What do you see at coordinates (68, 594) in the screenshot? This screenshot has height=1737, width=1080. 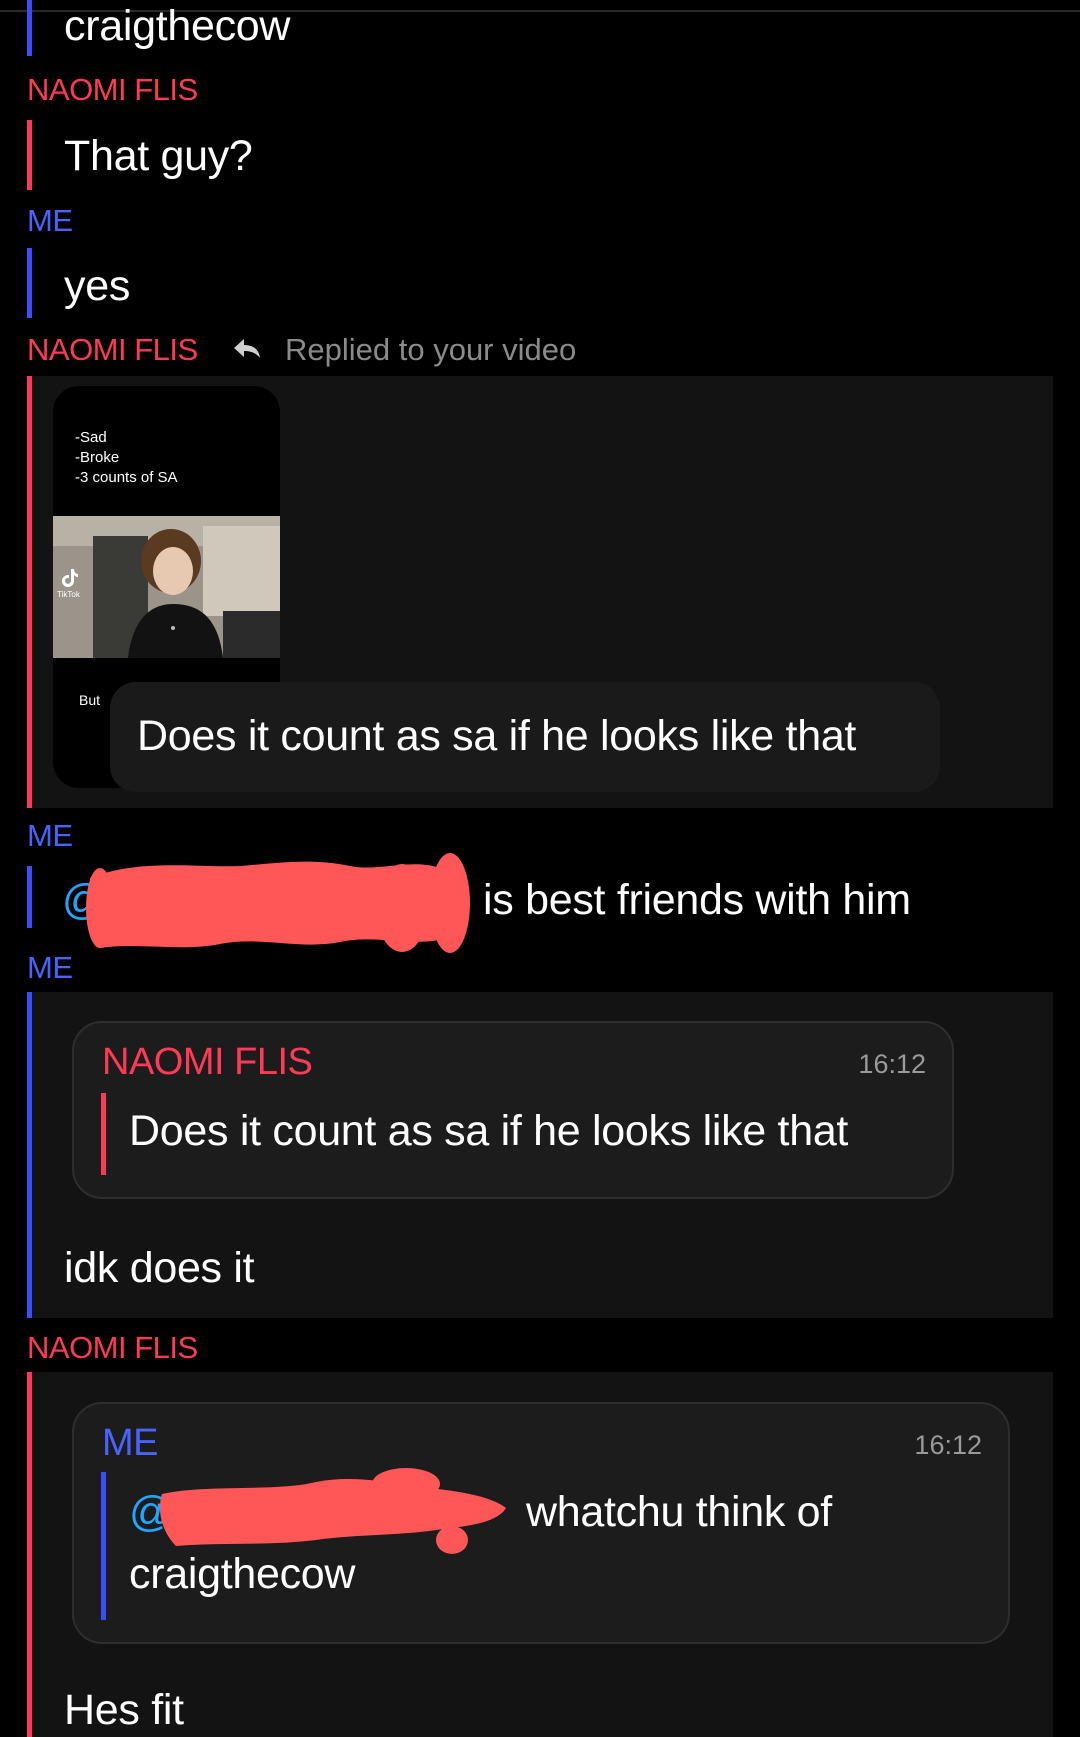 I see `tiktok-label: TikTok` at bounding box center [68, 594].